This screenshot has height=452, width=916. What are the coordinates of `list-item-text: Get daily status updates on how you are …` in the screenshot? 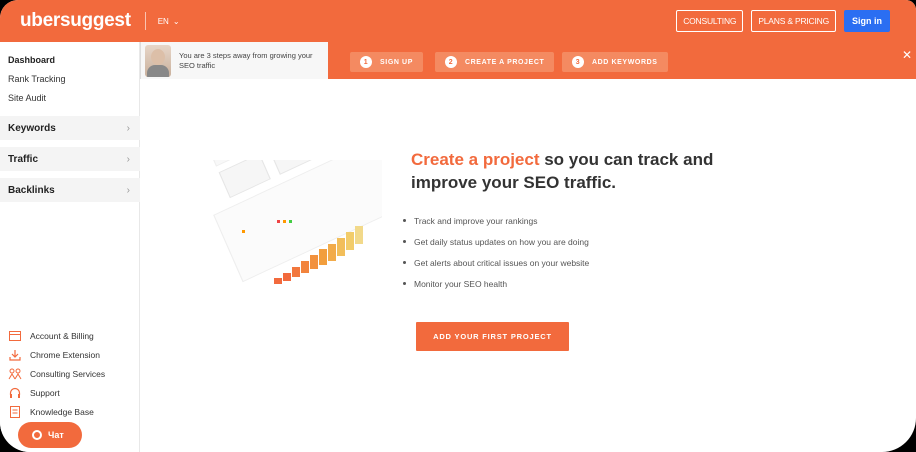 It's located at (501, 241).